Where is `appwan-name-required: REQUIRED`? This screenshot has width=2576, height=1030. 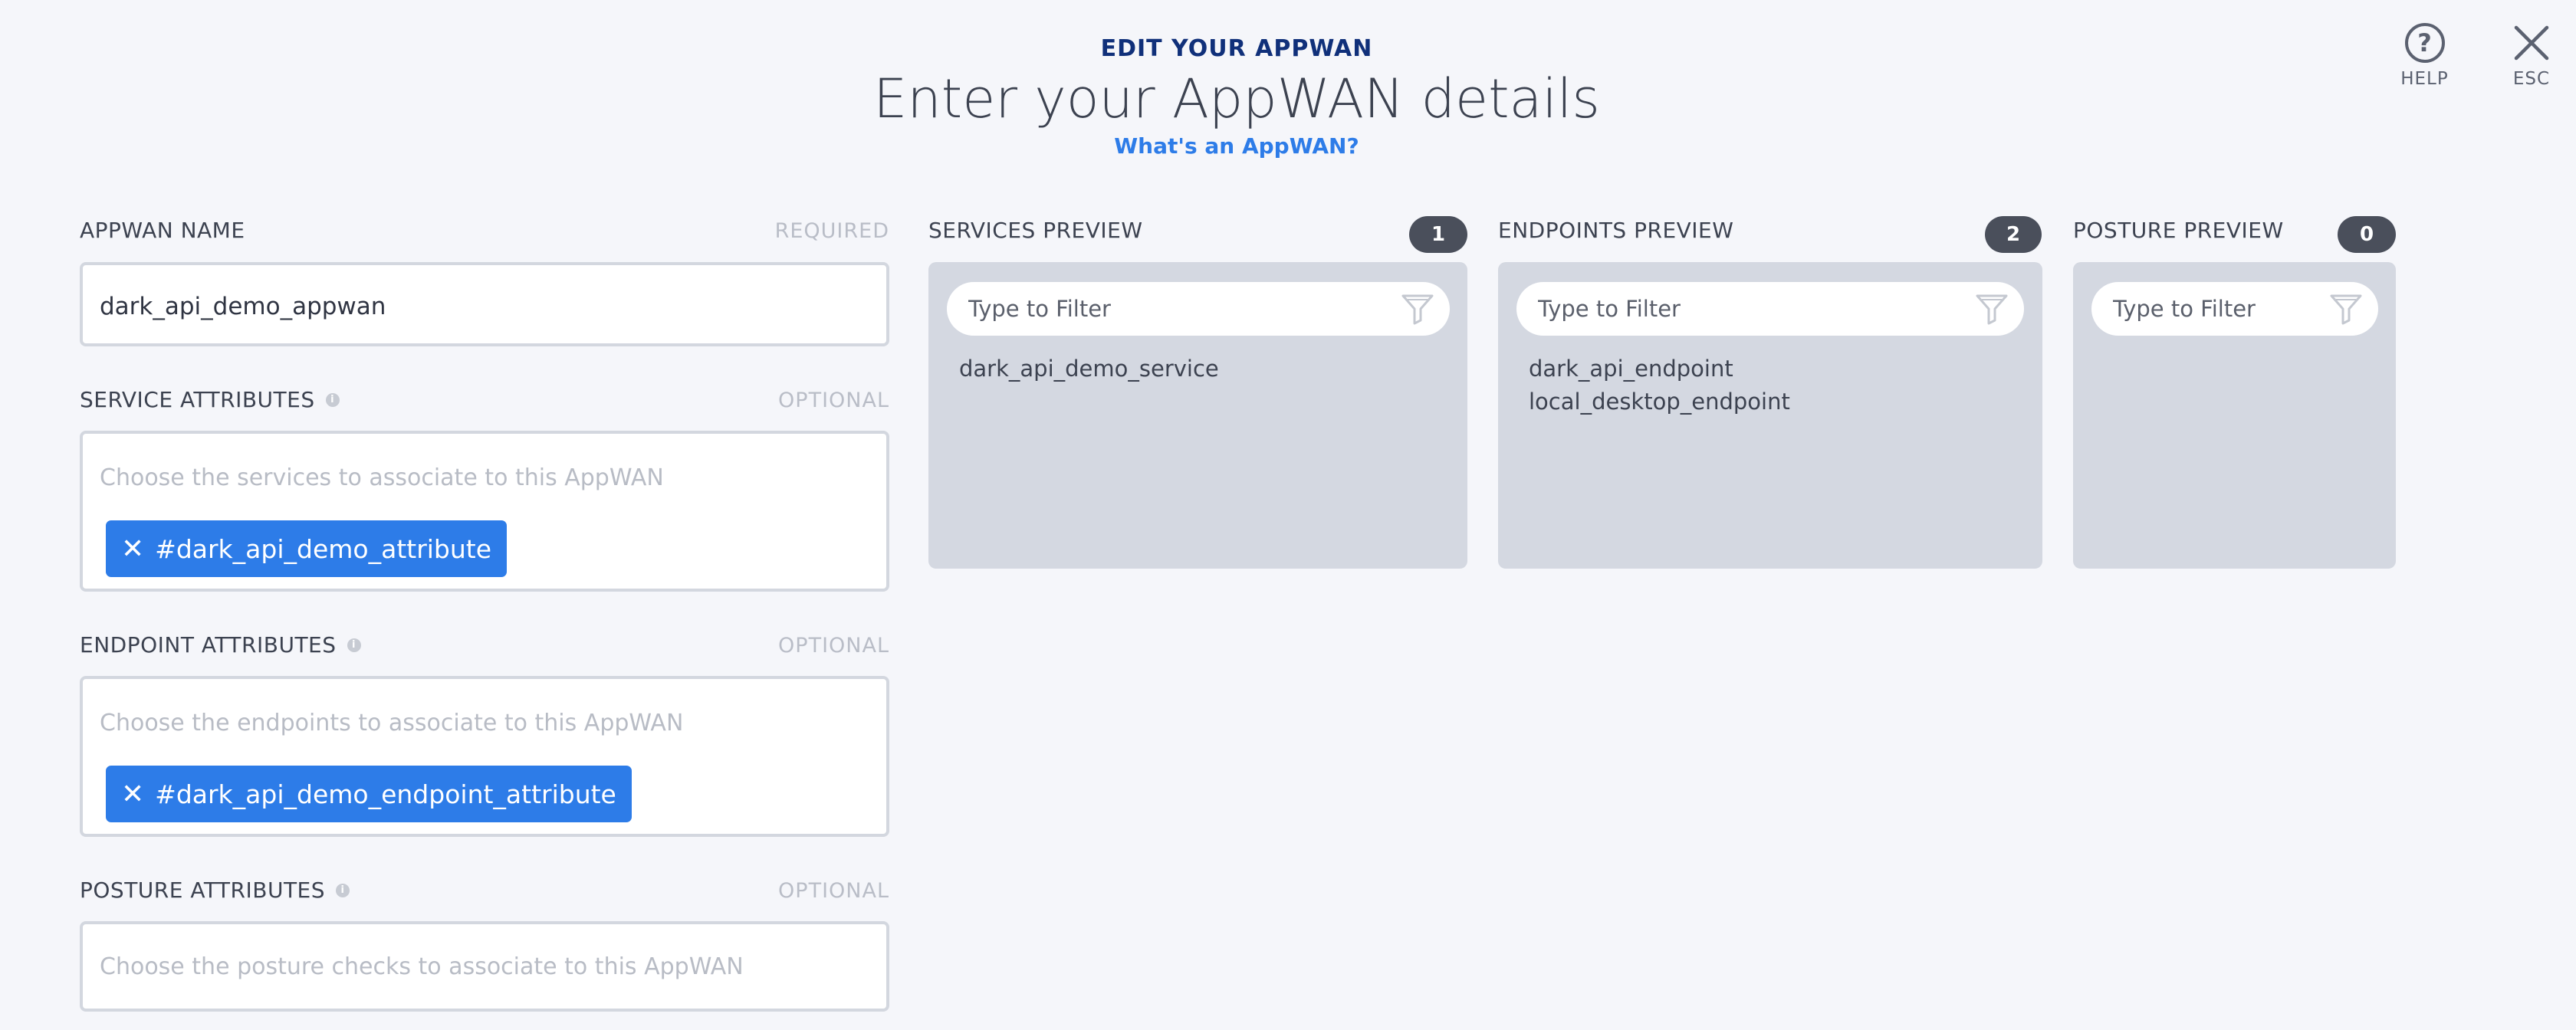 appwan-name-required: REQUIRED is located at coordinates (831, 231).